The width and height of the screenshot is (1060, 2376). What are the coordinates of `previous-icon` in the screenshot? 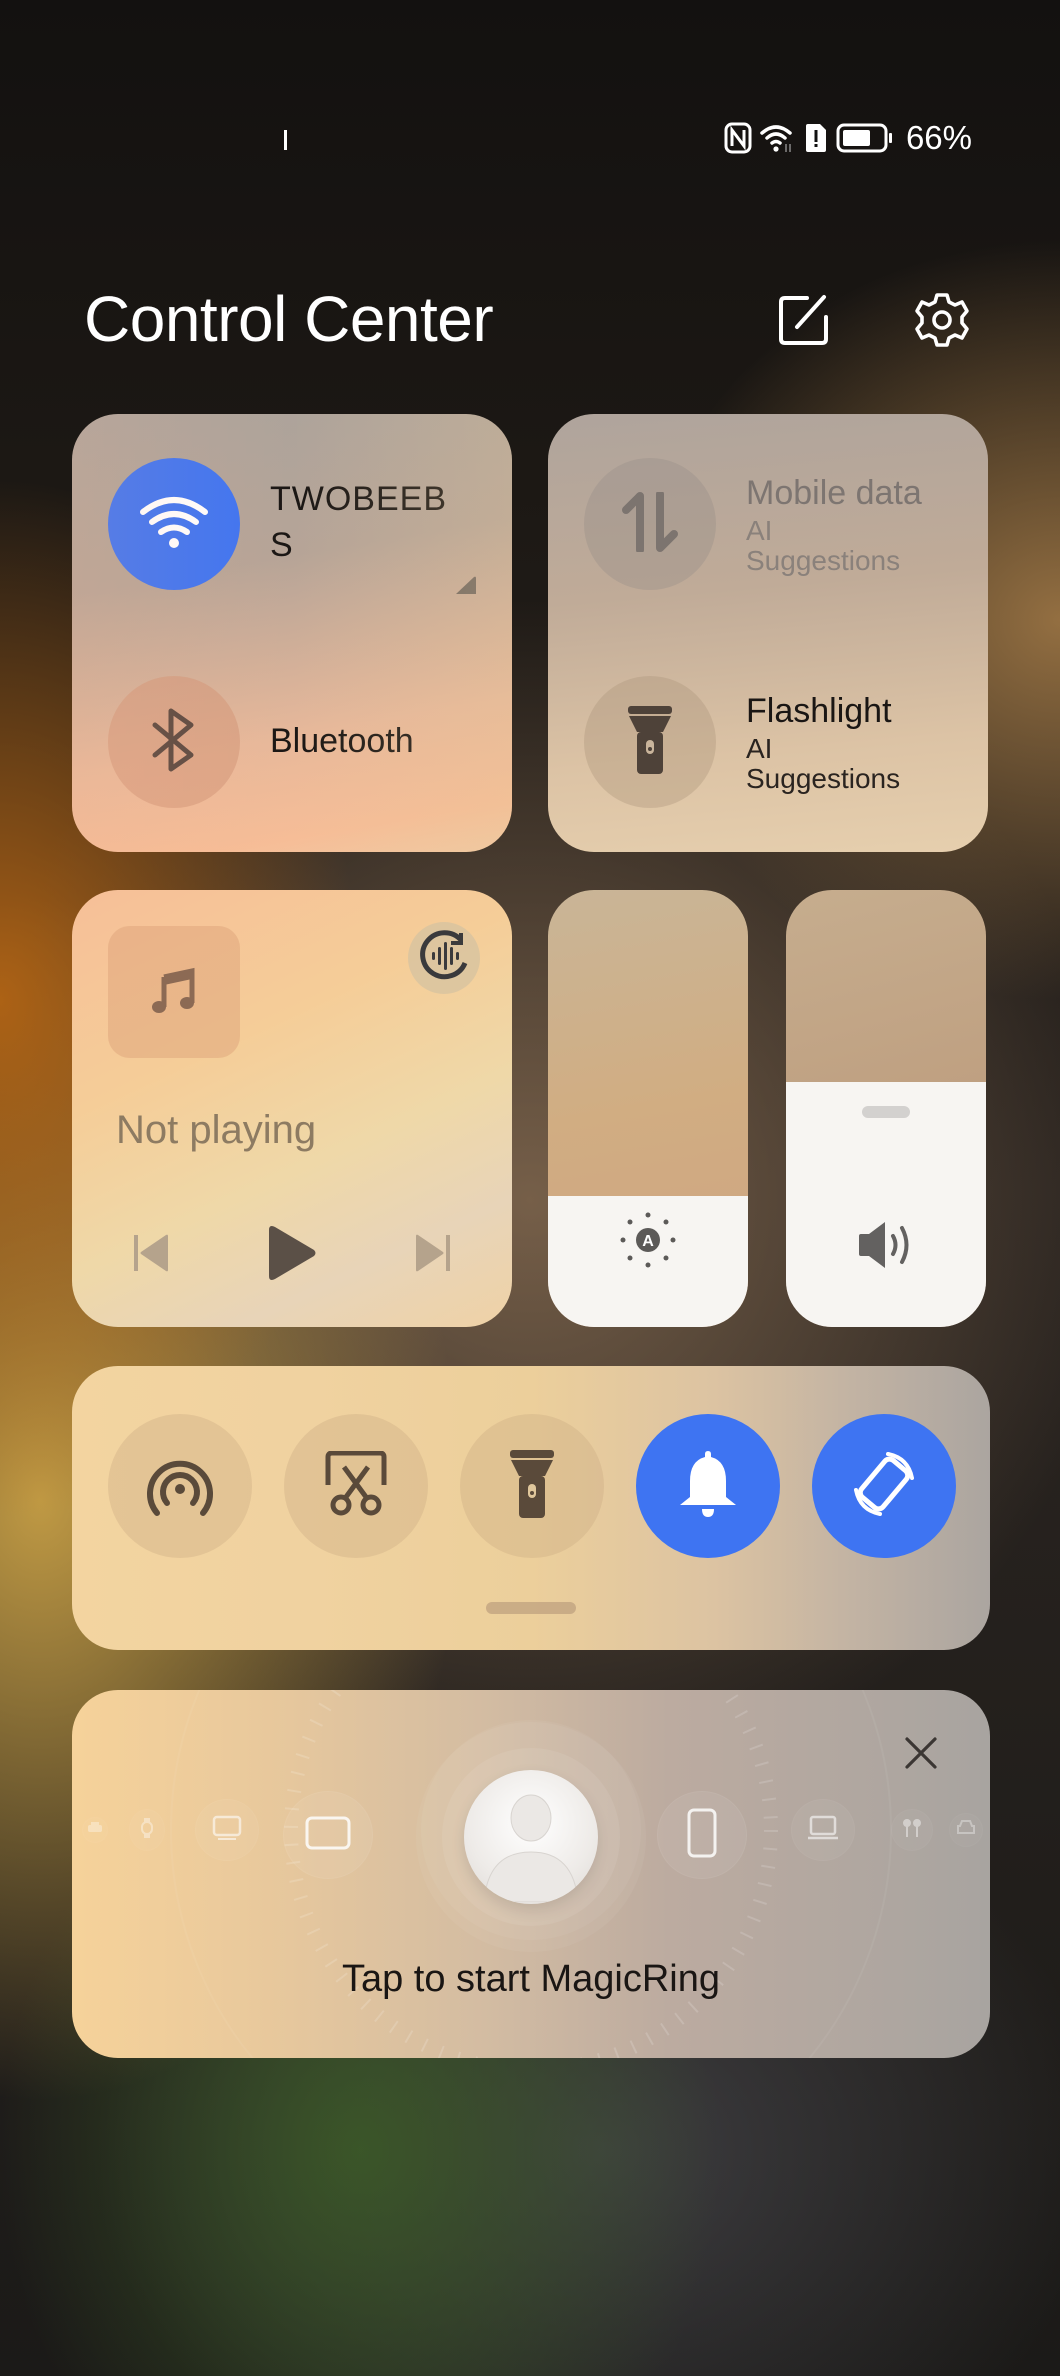 It's located at (152, 1255).